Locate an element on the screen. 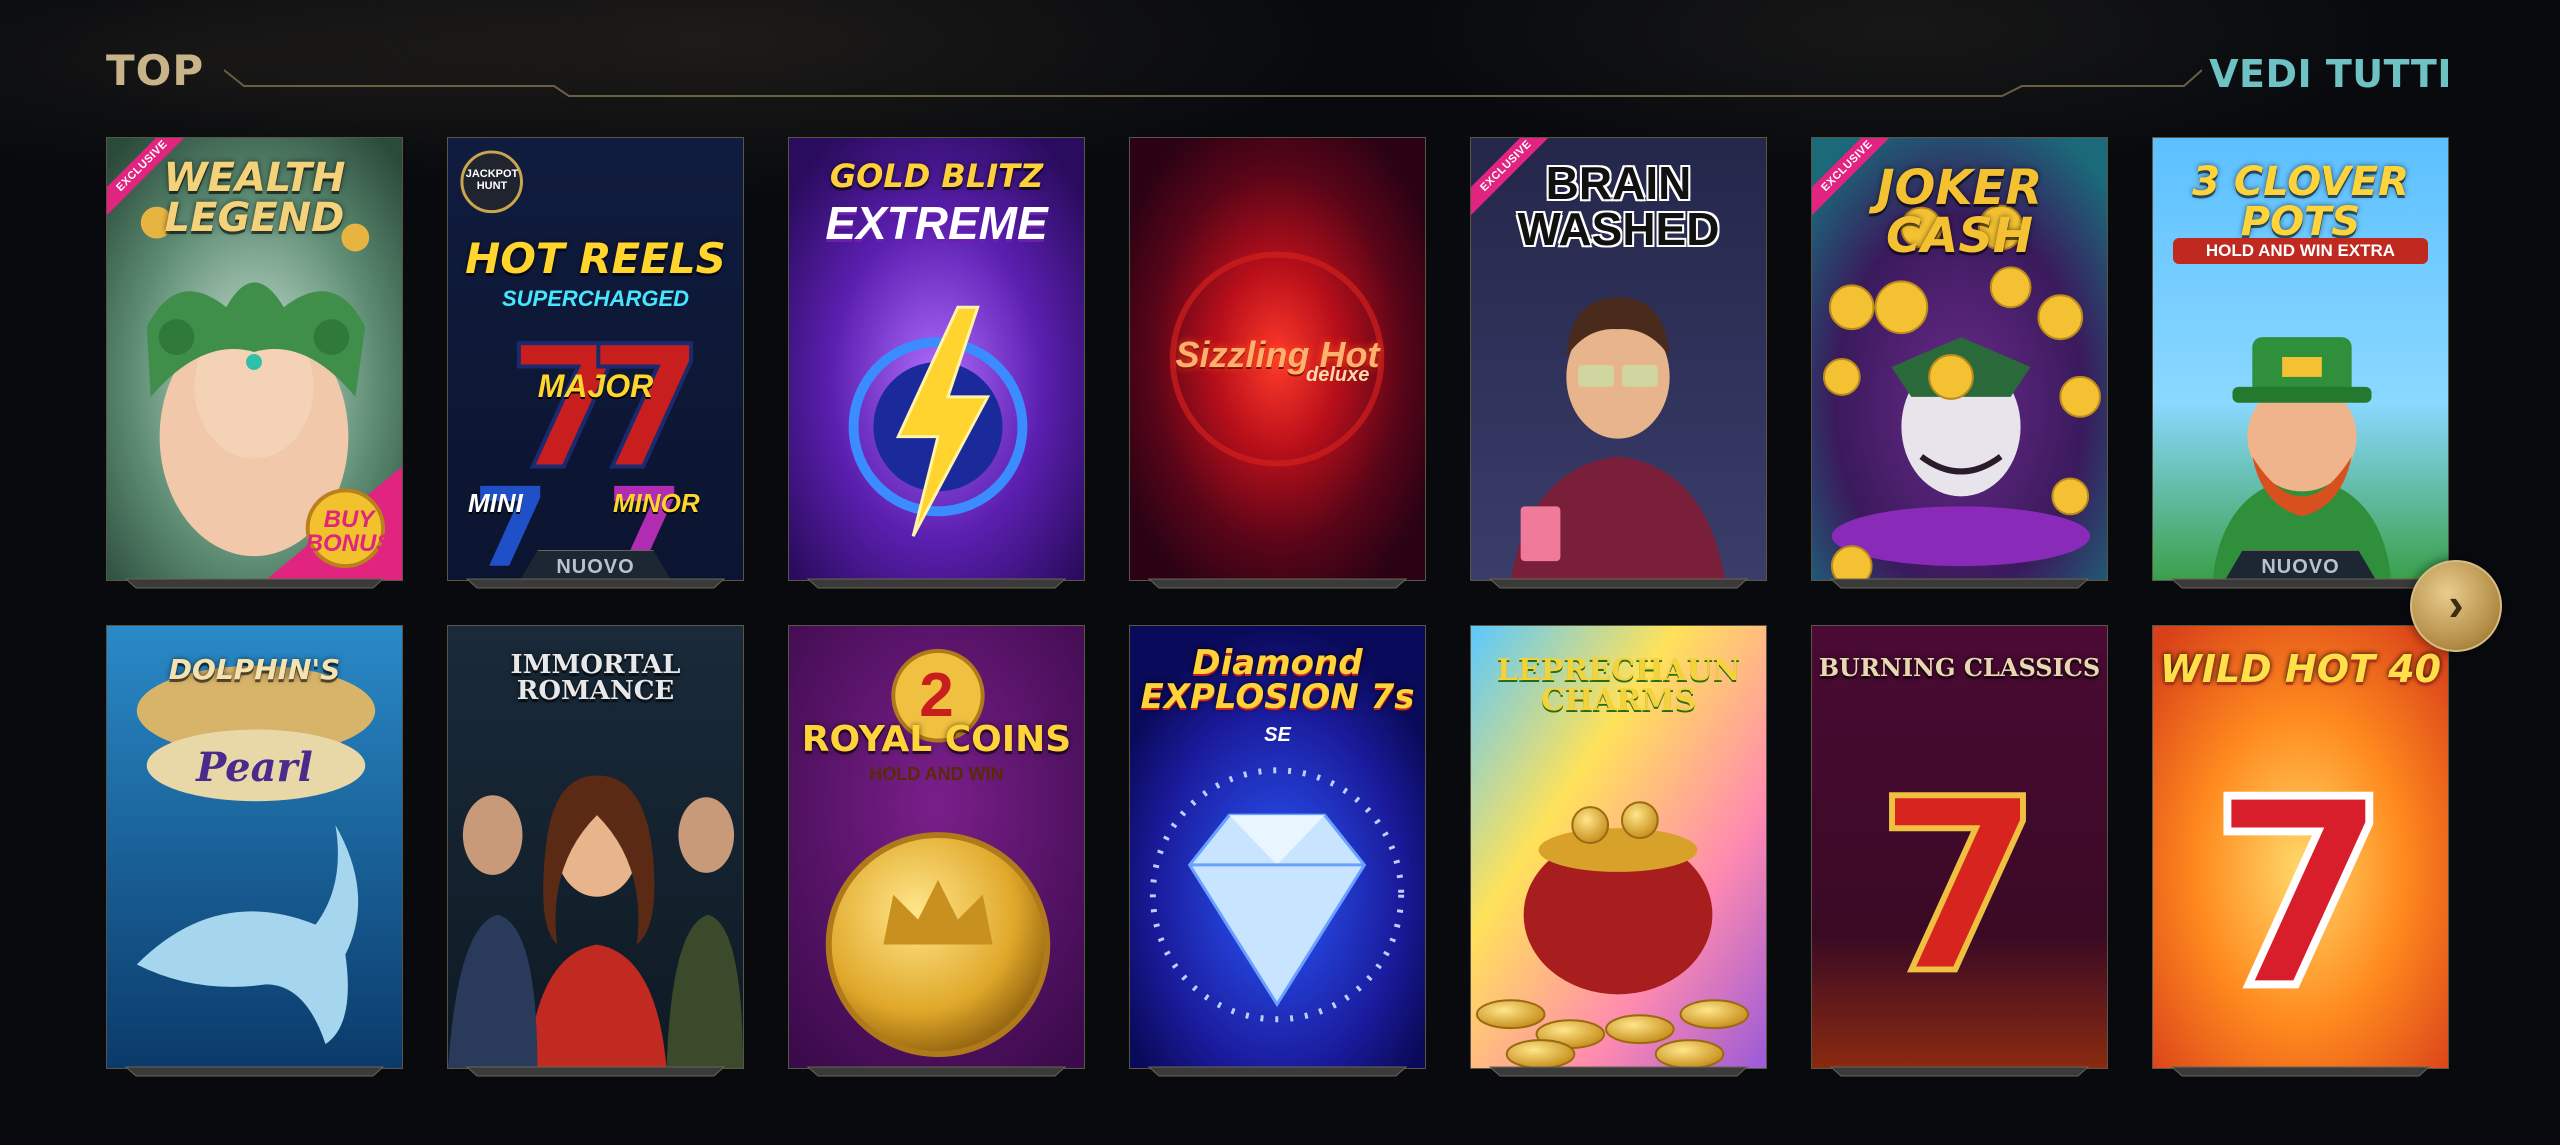 This screenshot has height=1145, width=2560. game-title: ROYAL COINS is located at coordinates (936, 739).